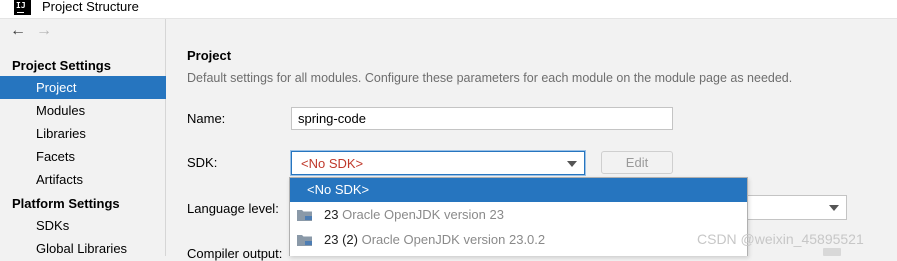 The image size is (897, 261). Describe the element at coordinates (332, 163) in the screenshot. I see `sdk-selected-value: <No SDK>` at that location.